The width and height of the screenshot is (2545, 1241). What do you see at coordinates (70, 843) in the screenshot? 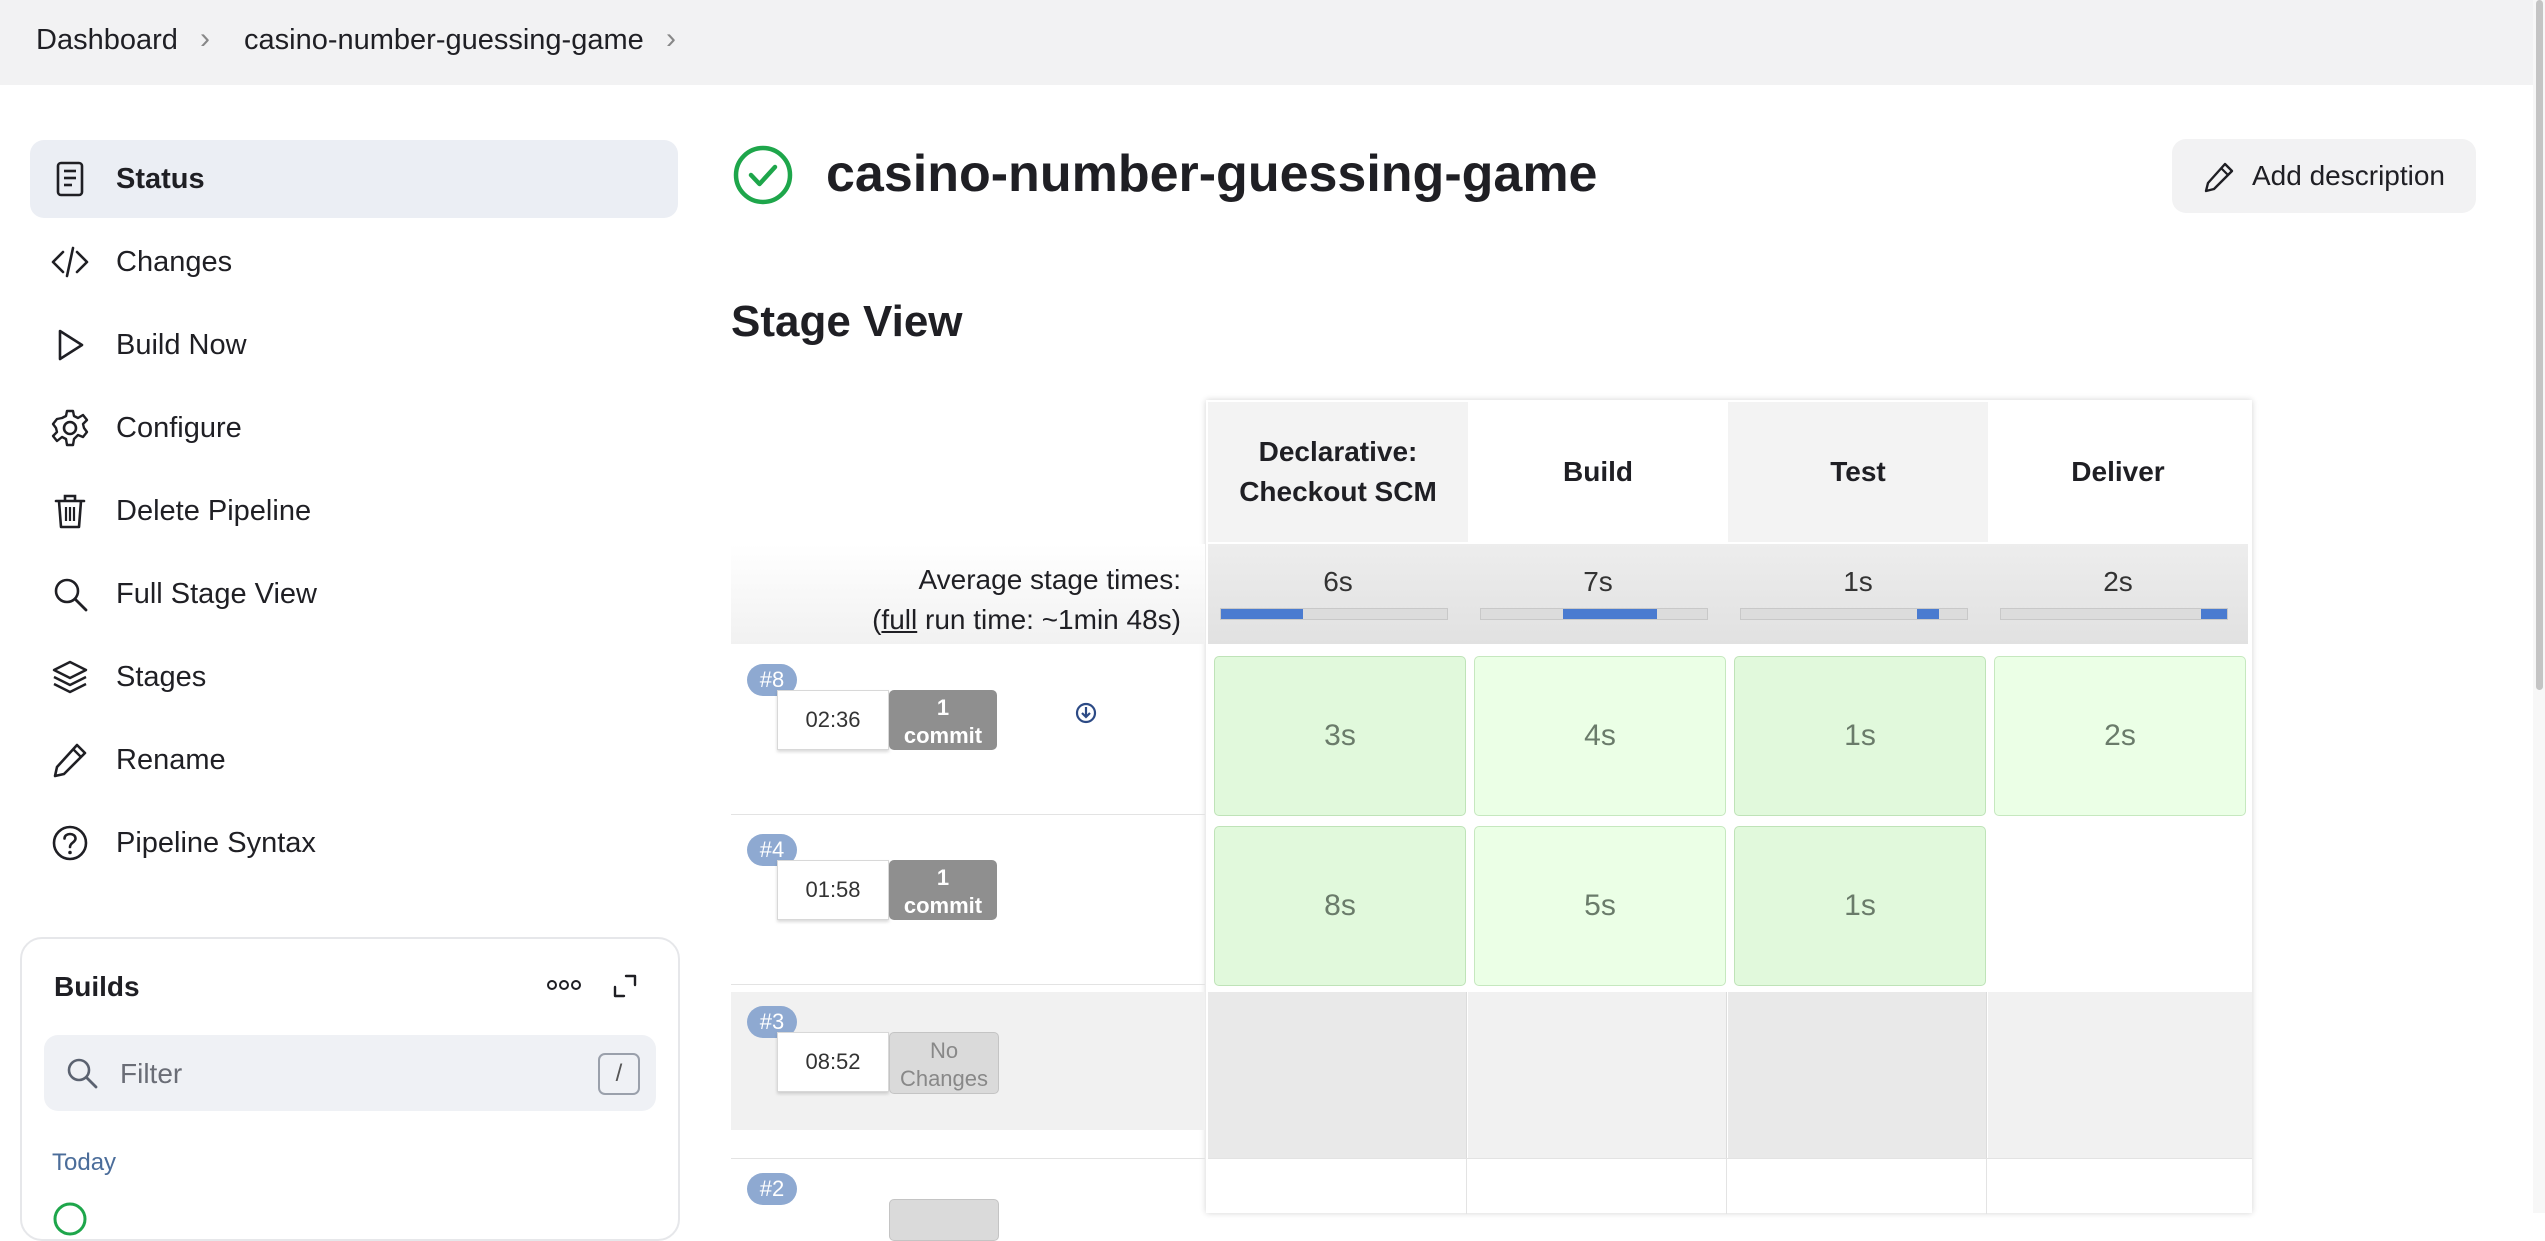
I see `help-icon` at bounding box center [70, 843].